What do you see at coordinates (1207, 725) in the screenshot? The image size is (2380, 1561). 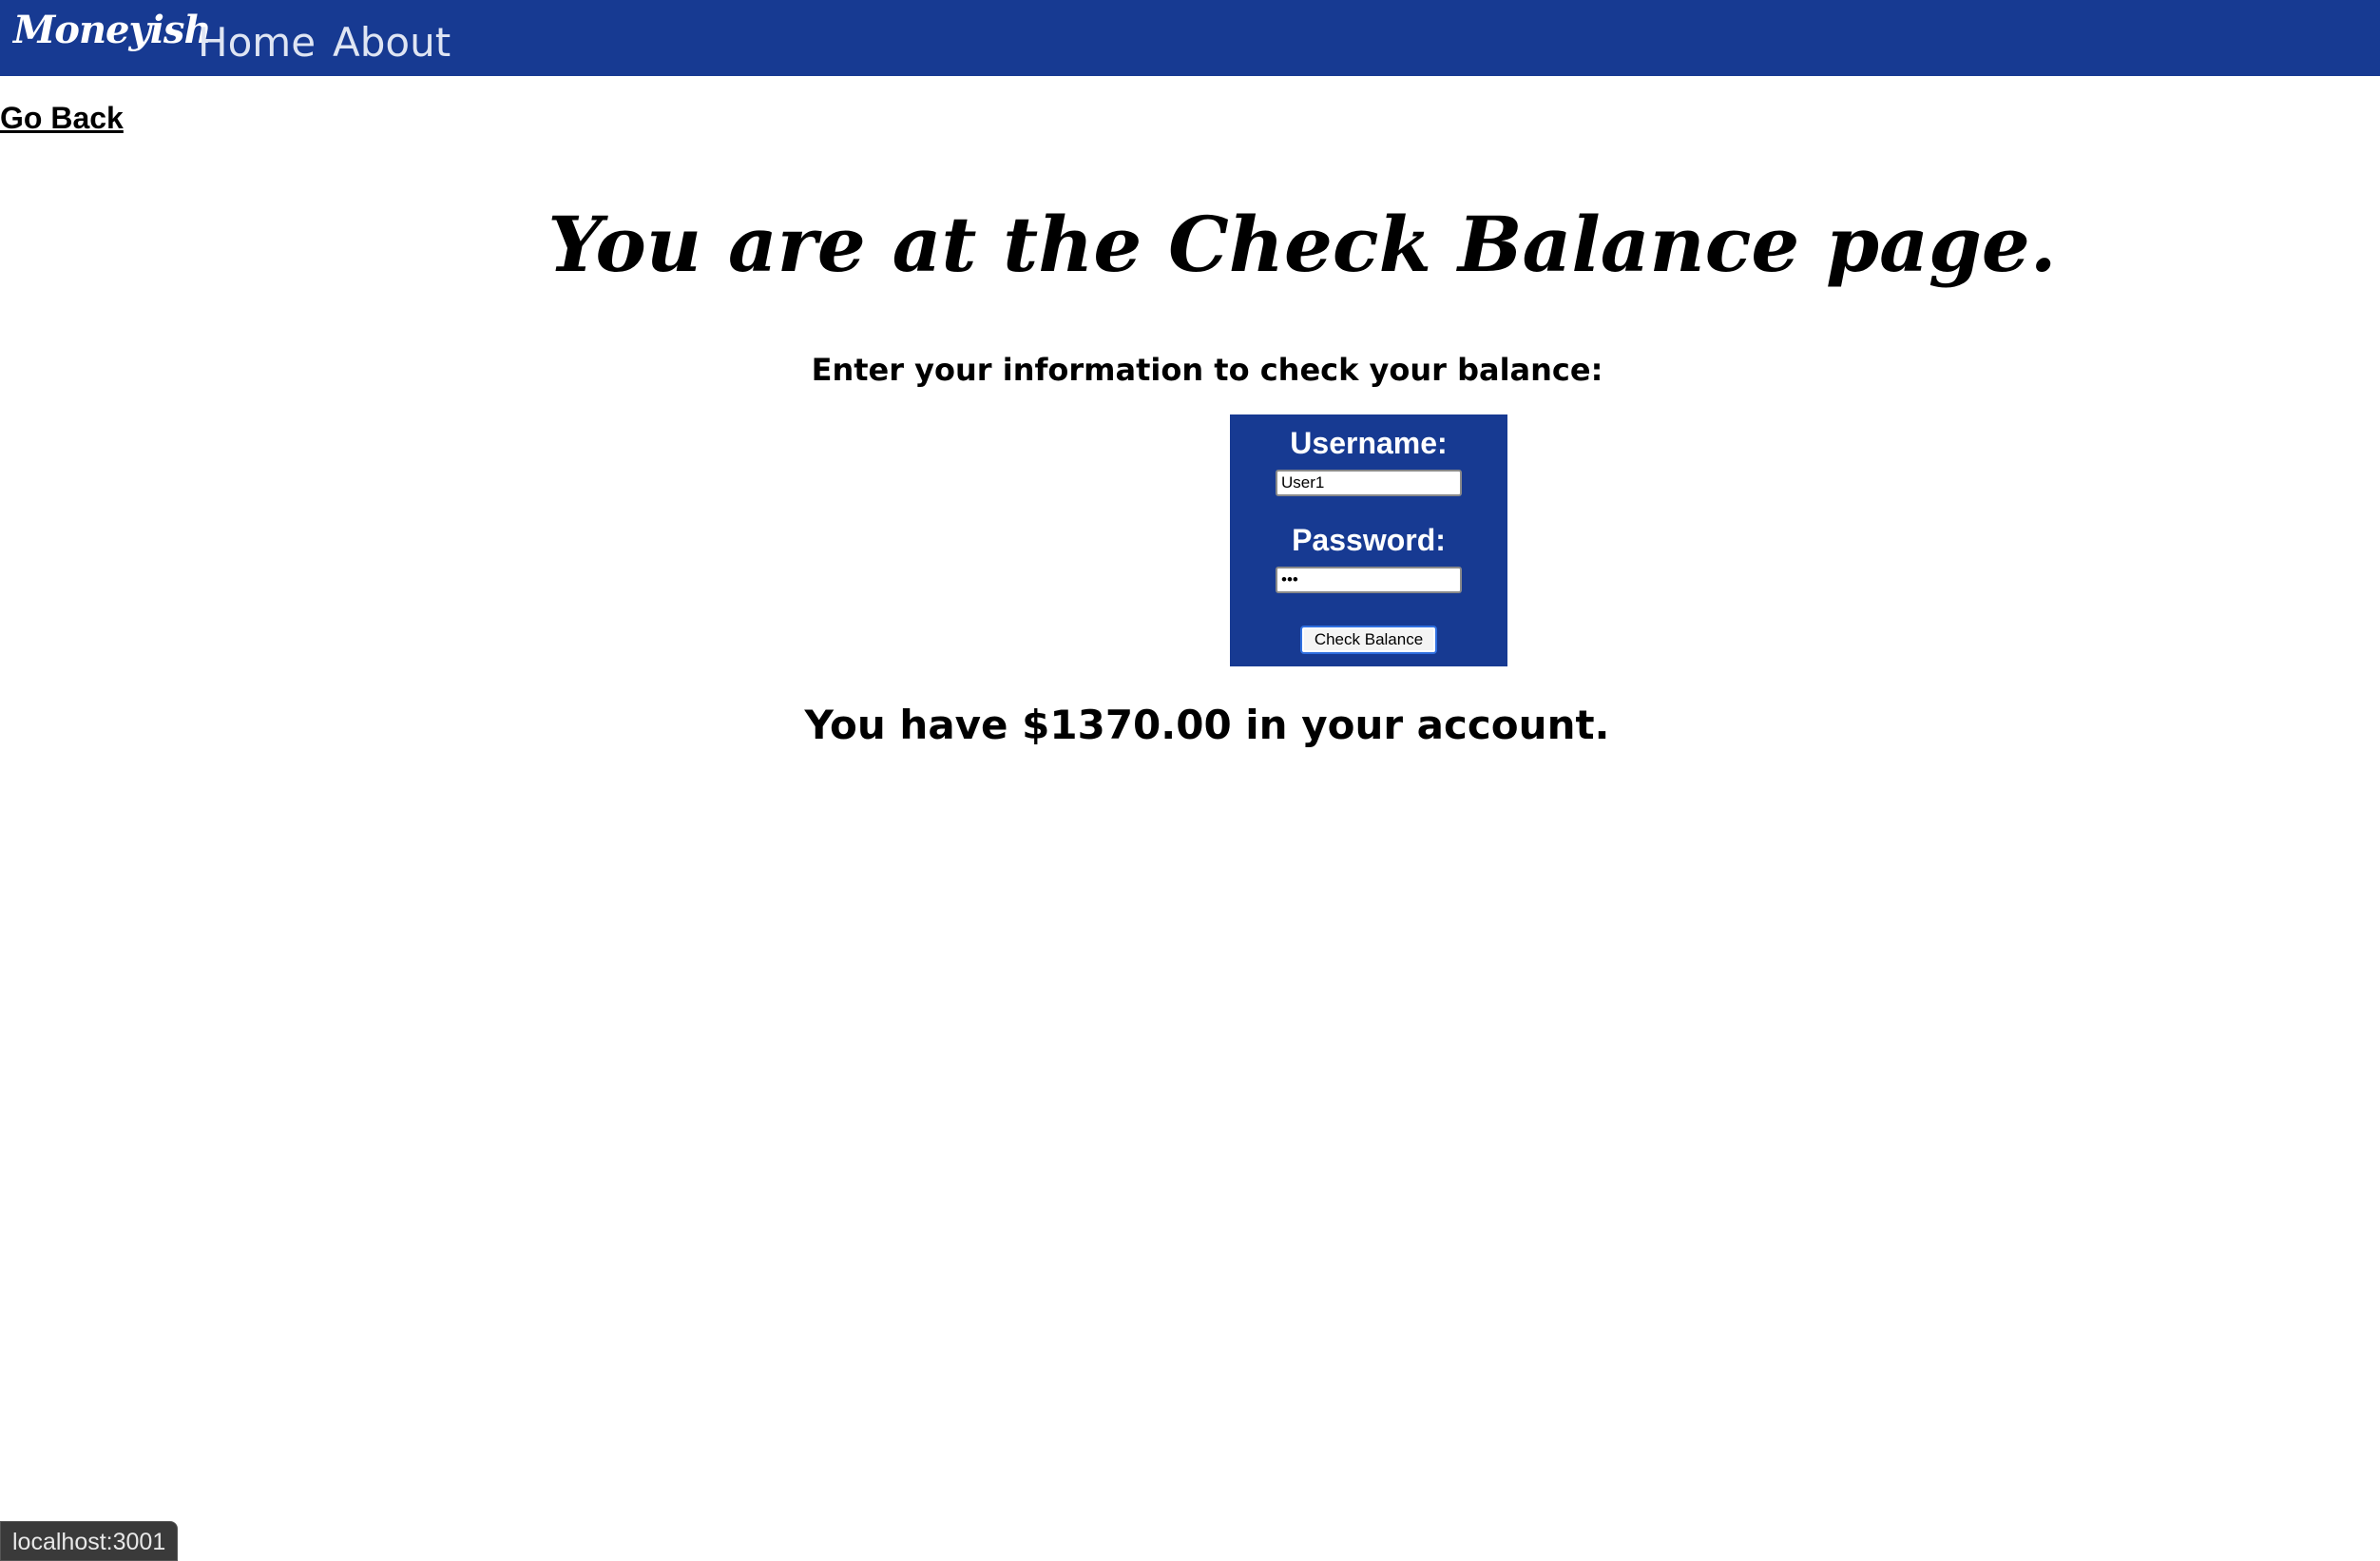 I see `balance-message: You have $1370.00 in your account.` at bounding box center [1207, 725].